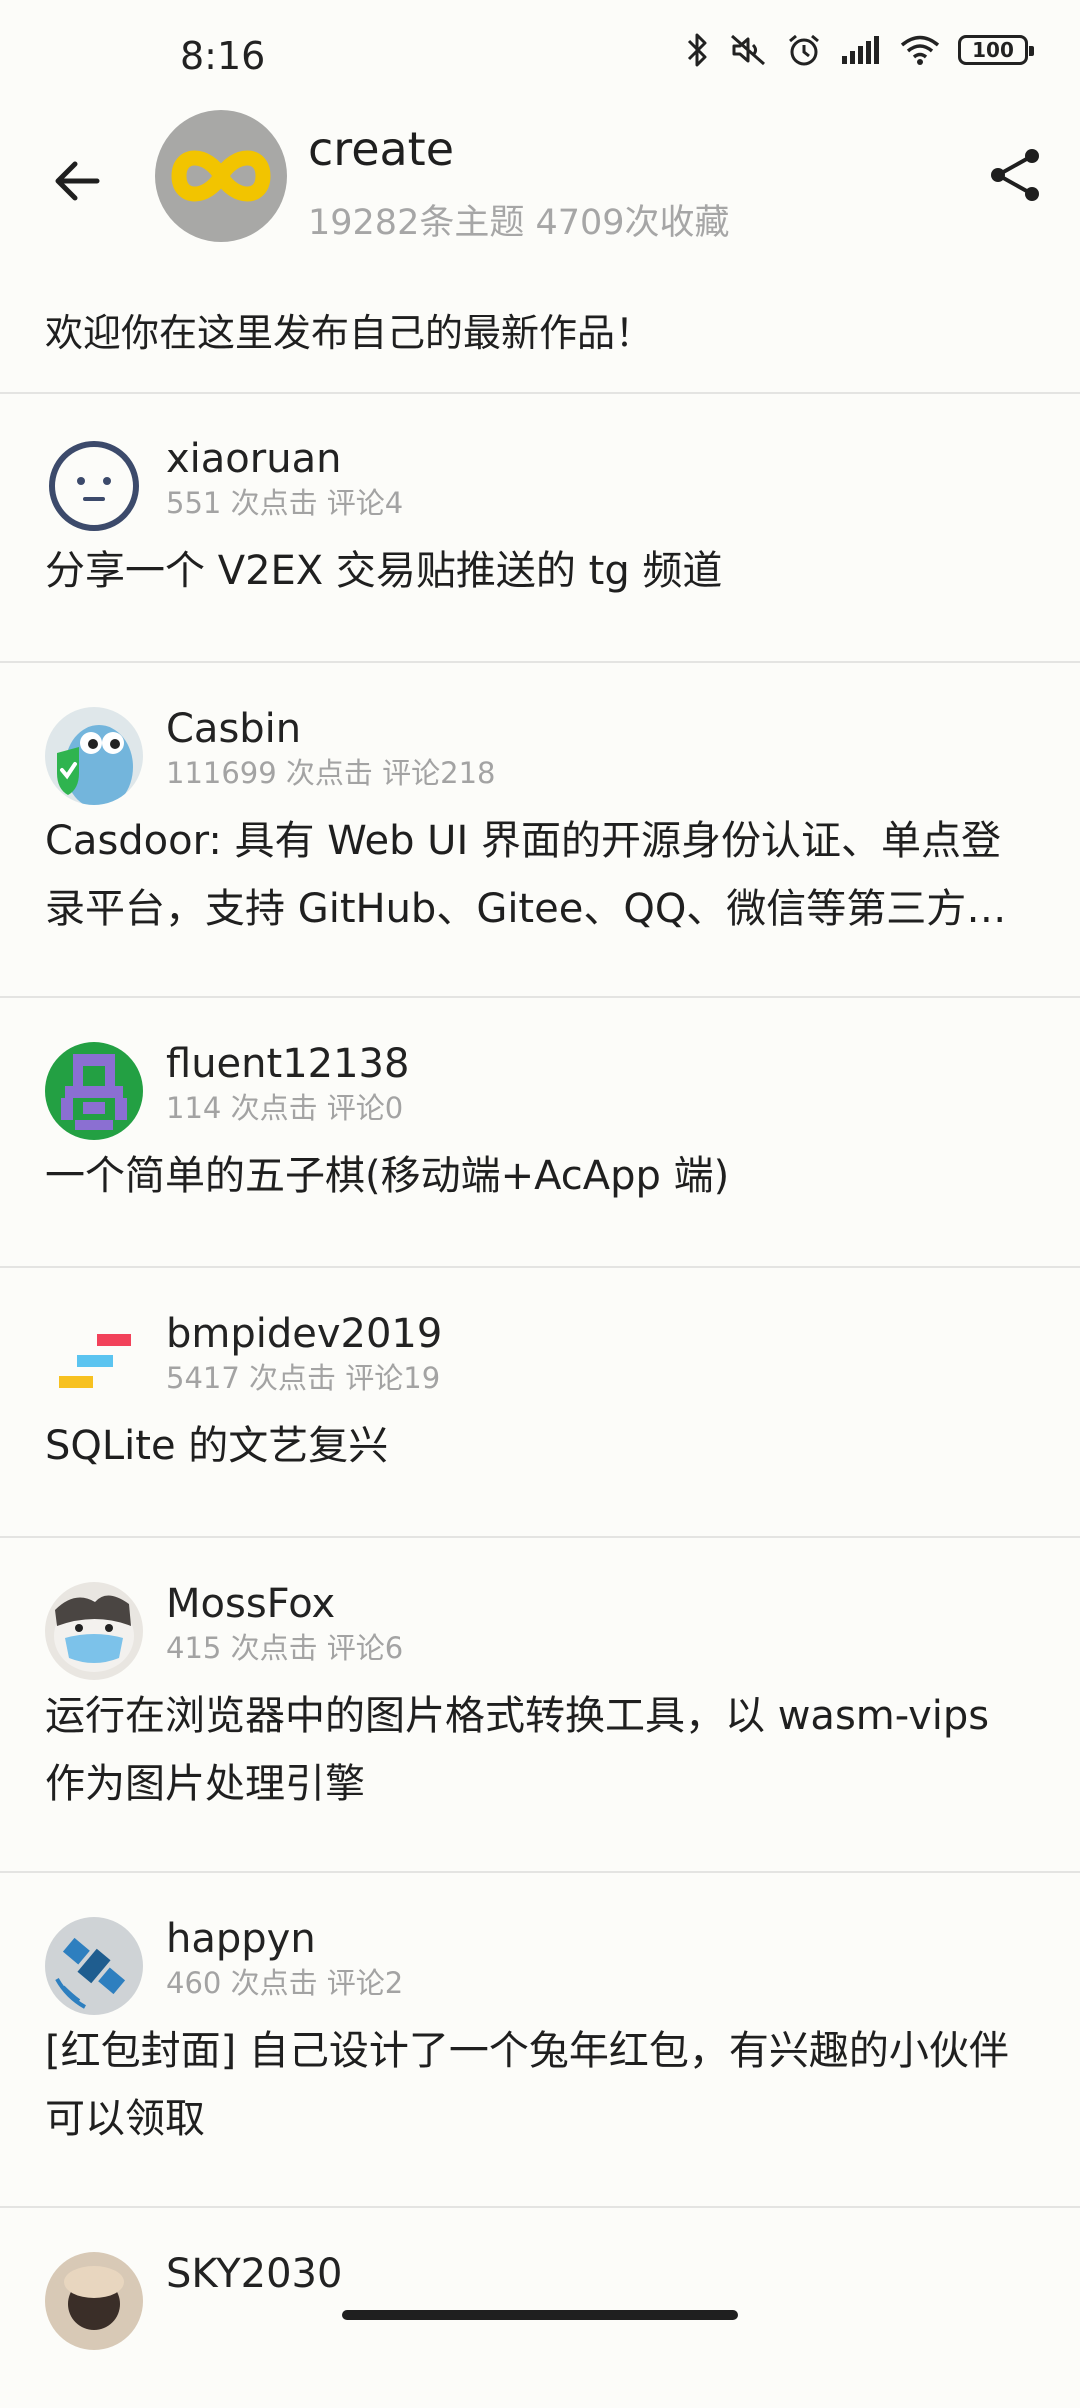  What do you see at coordinates (697, 50) in the screenshot?
I see `bluetooth-icon` at bounding box center [697, 50].